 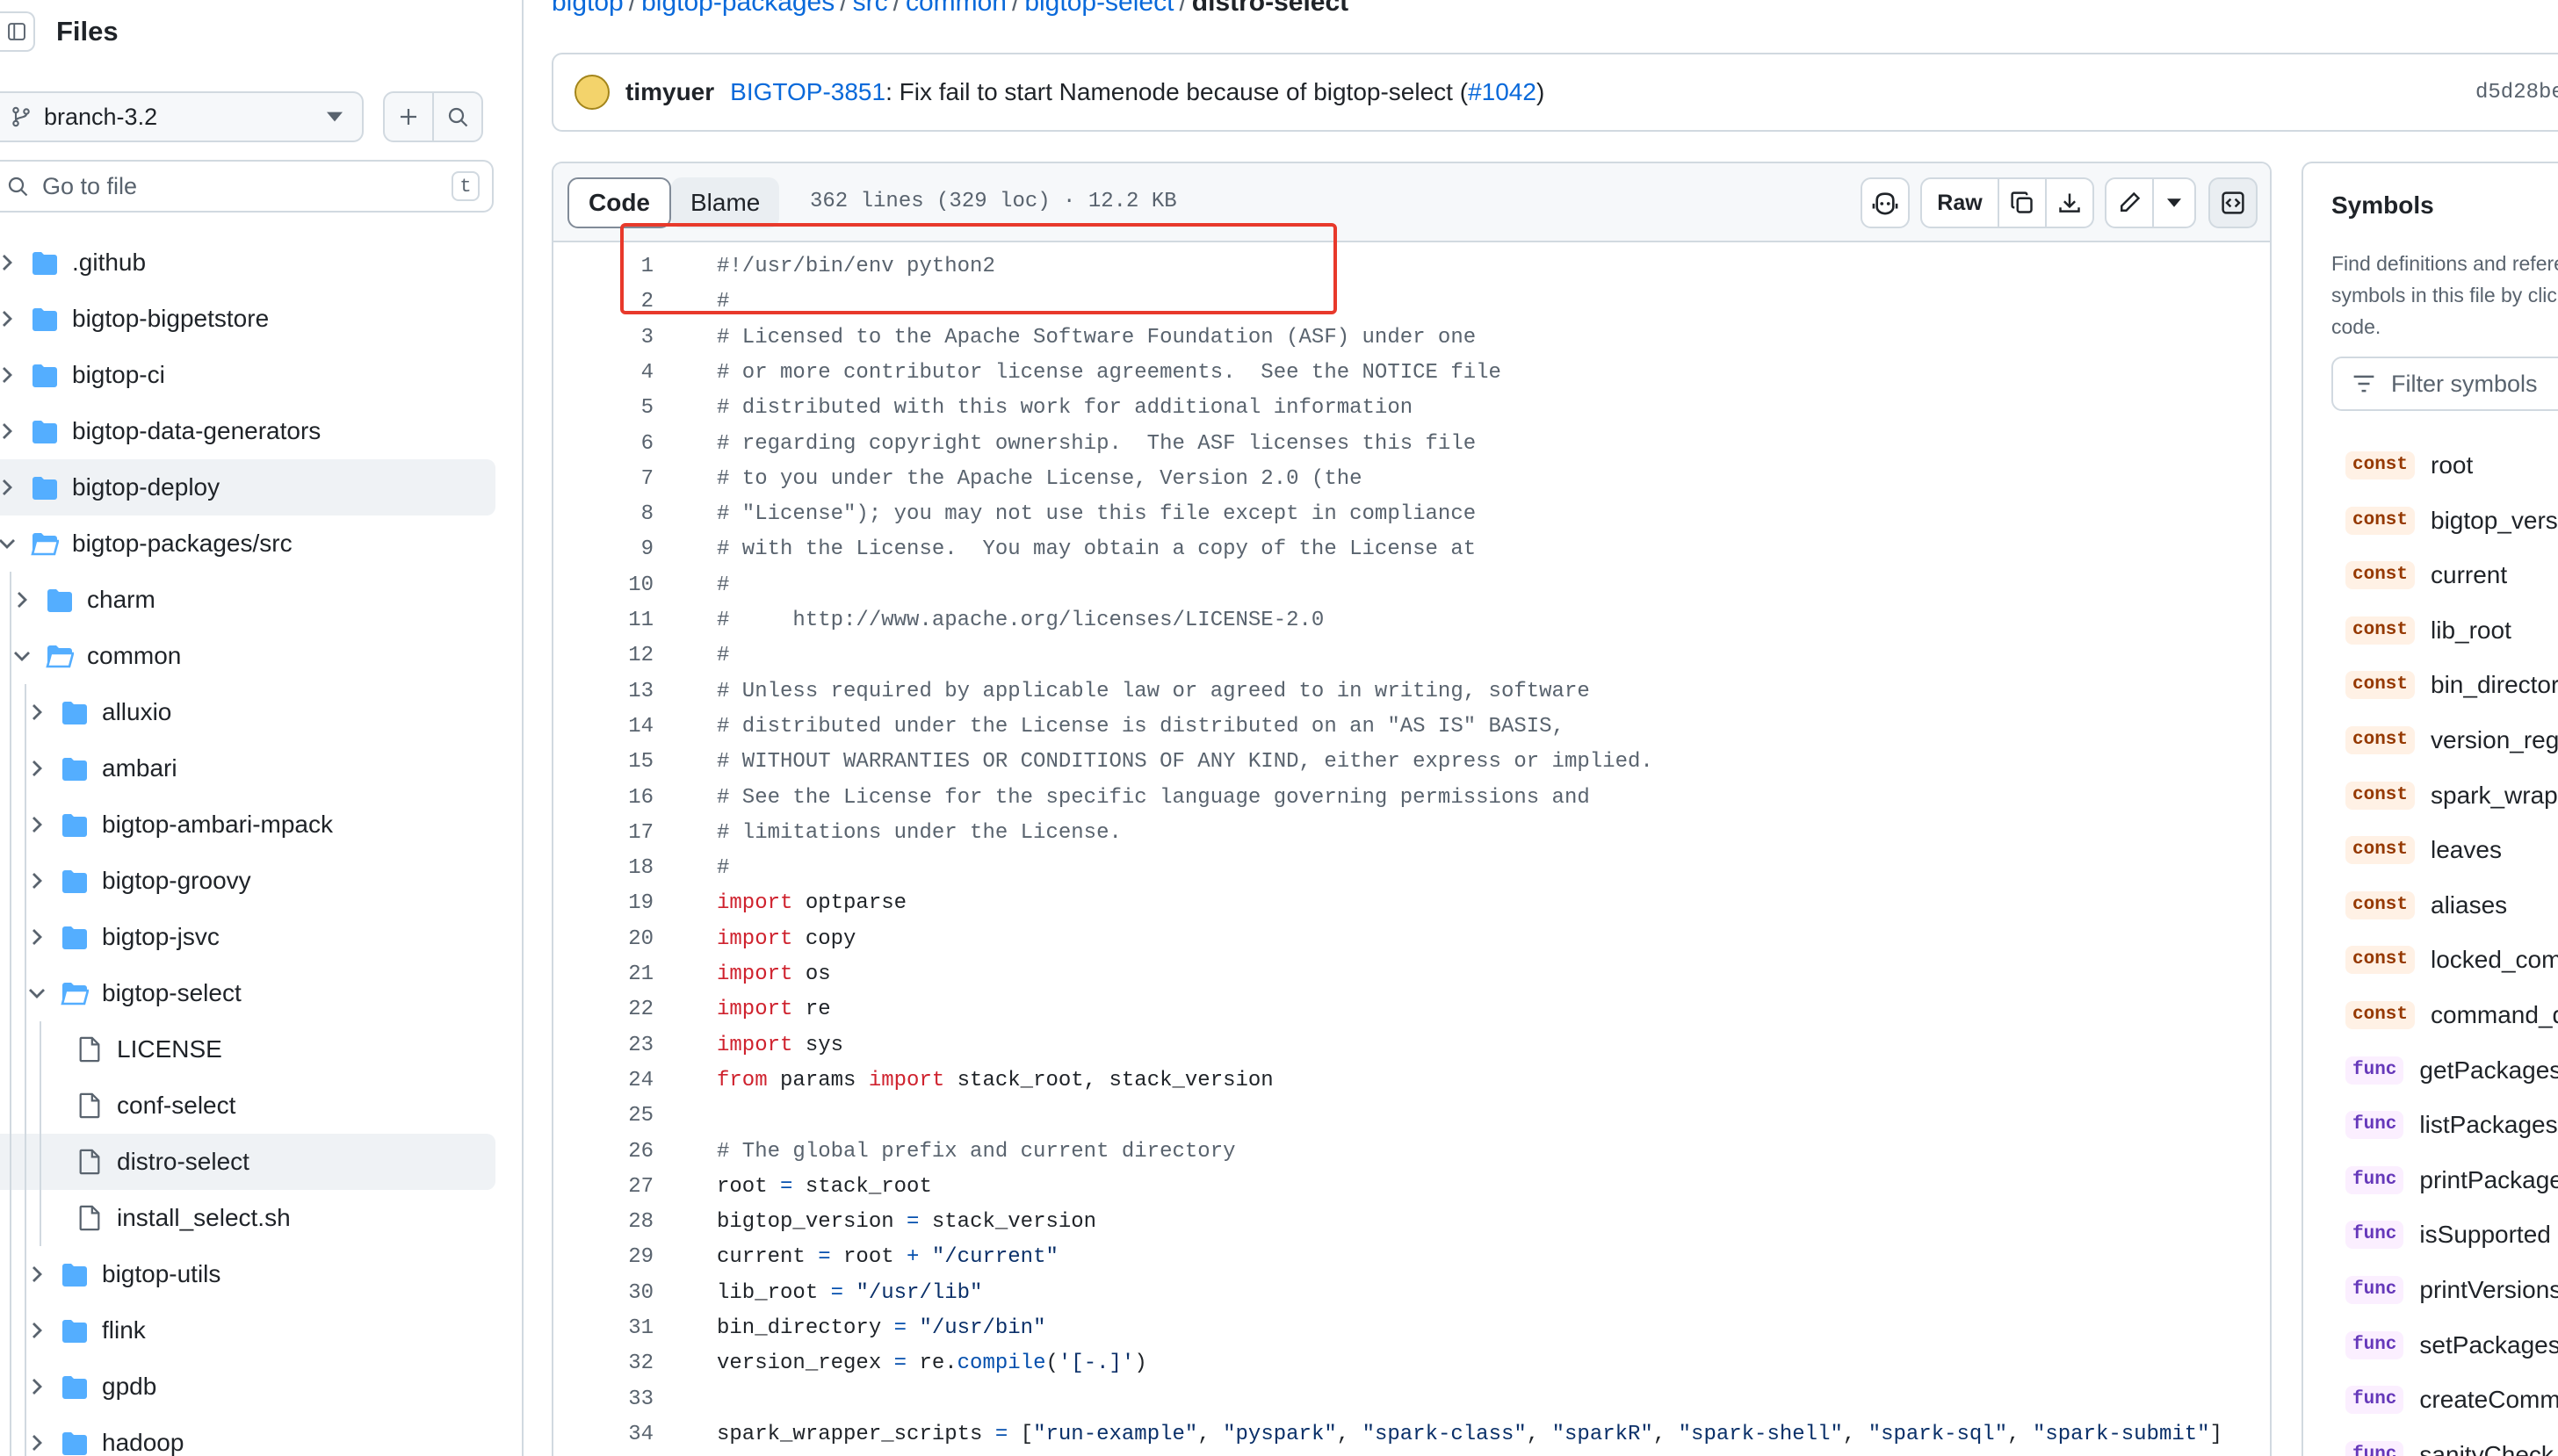 I want to click on line-number: 21, so click(x=603, y=974).